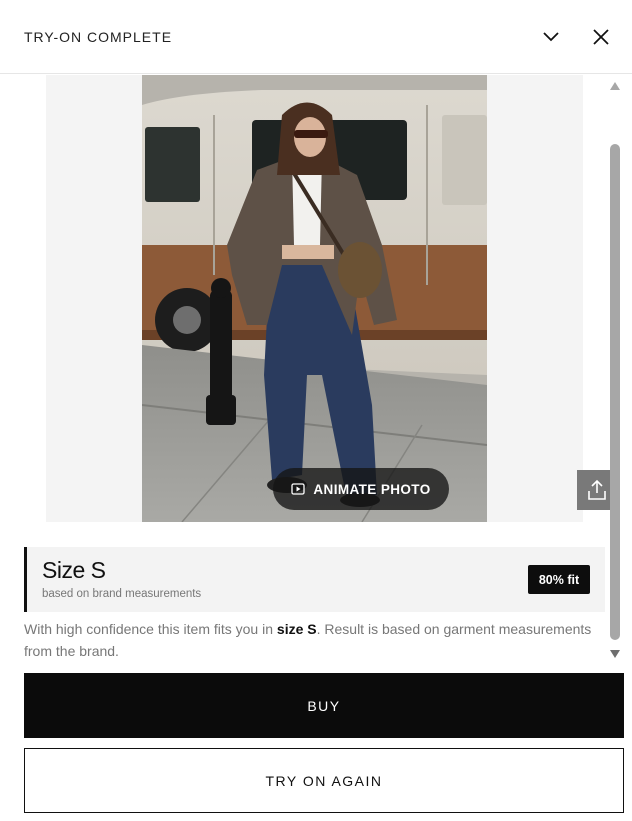  What do you see at coordinates (372, 489) in the screenshot?
I see `animate-photo-label: ANIMATE PHOTO` at bounding box center [372, 489].